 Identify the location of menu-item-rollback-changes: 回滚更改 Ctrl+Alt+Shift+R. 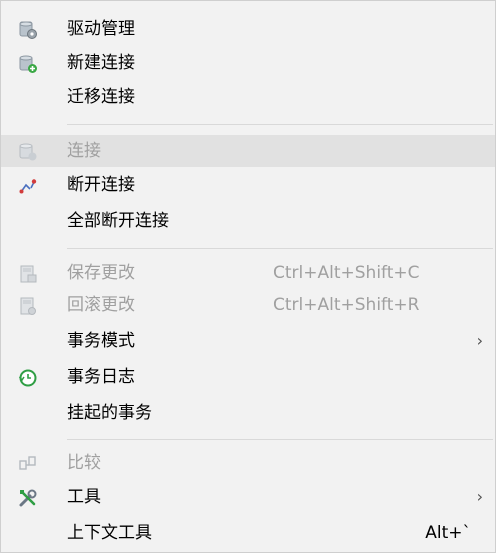
(248, 305).